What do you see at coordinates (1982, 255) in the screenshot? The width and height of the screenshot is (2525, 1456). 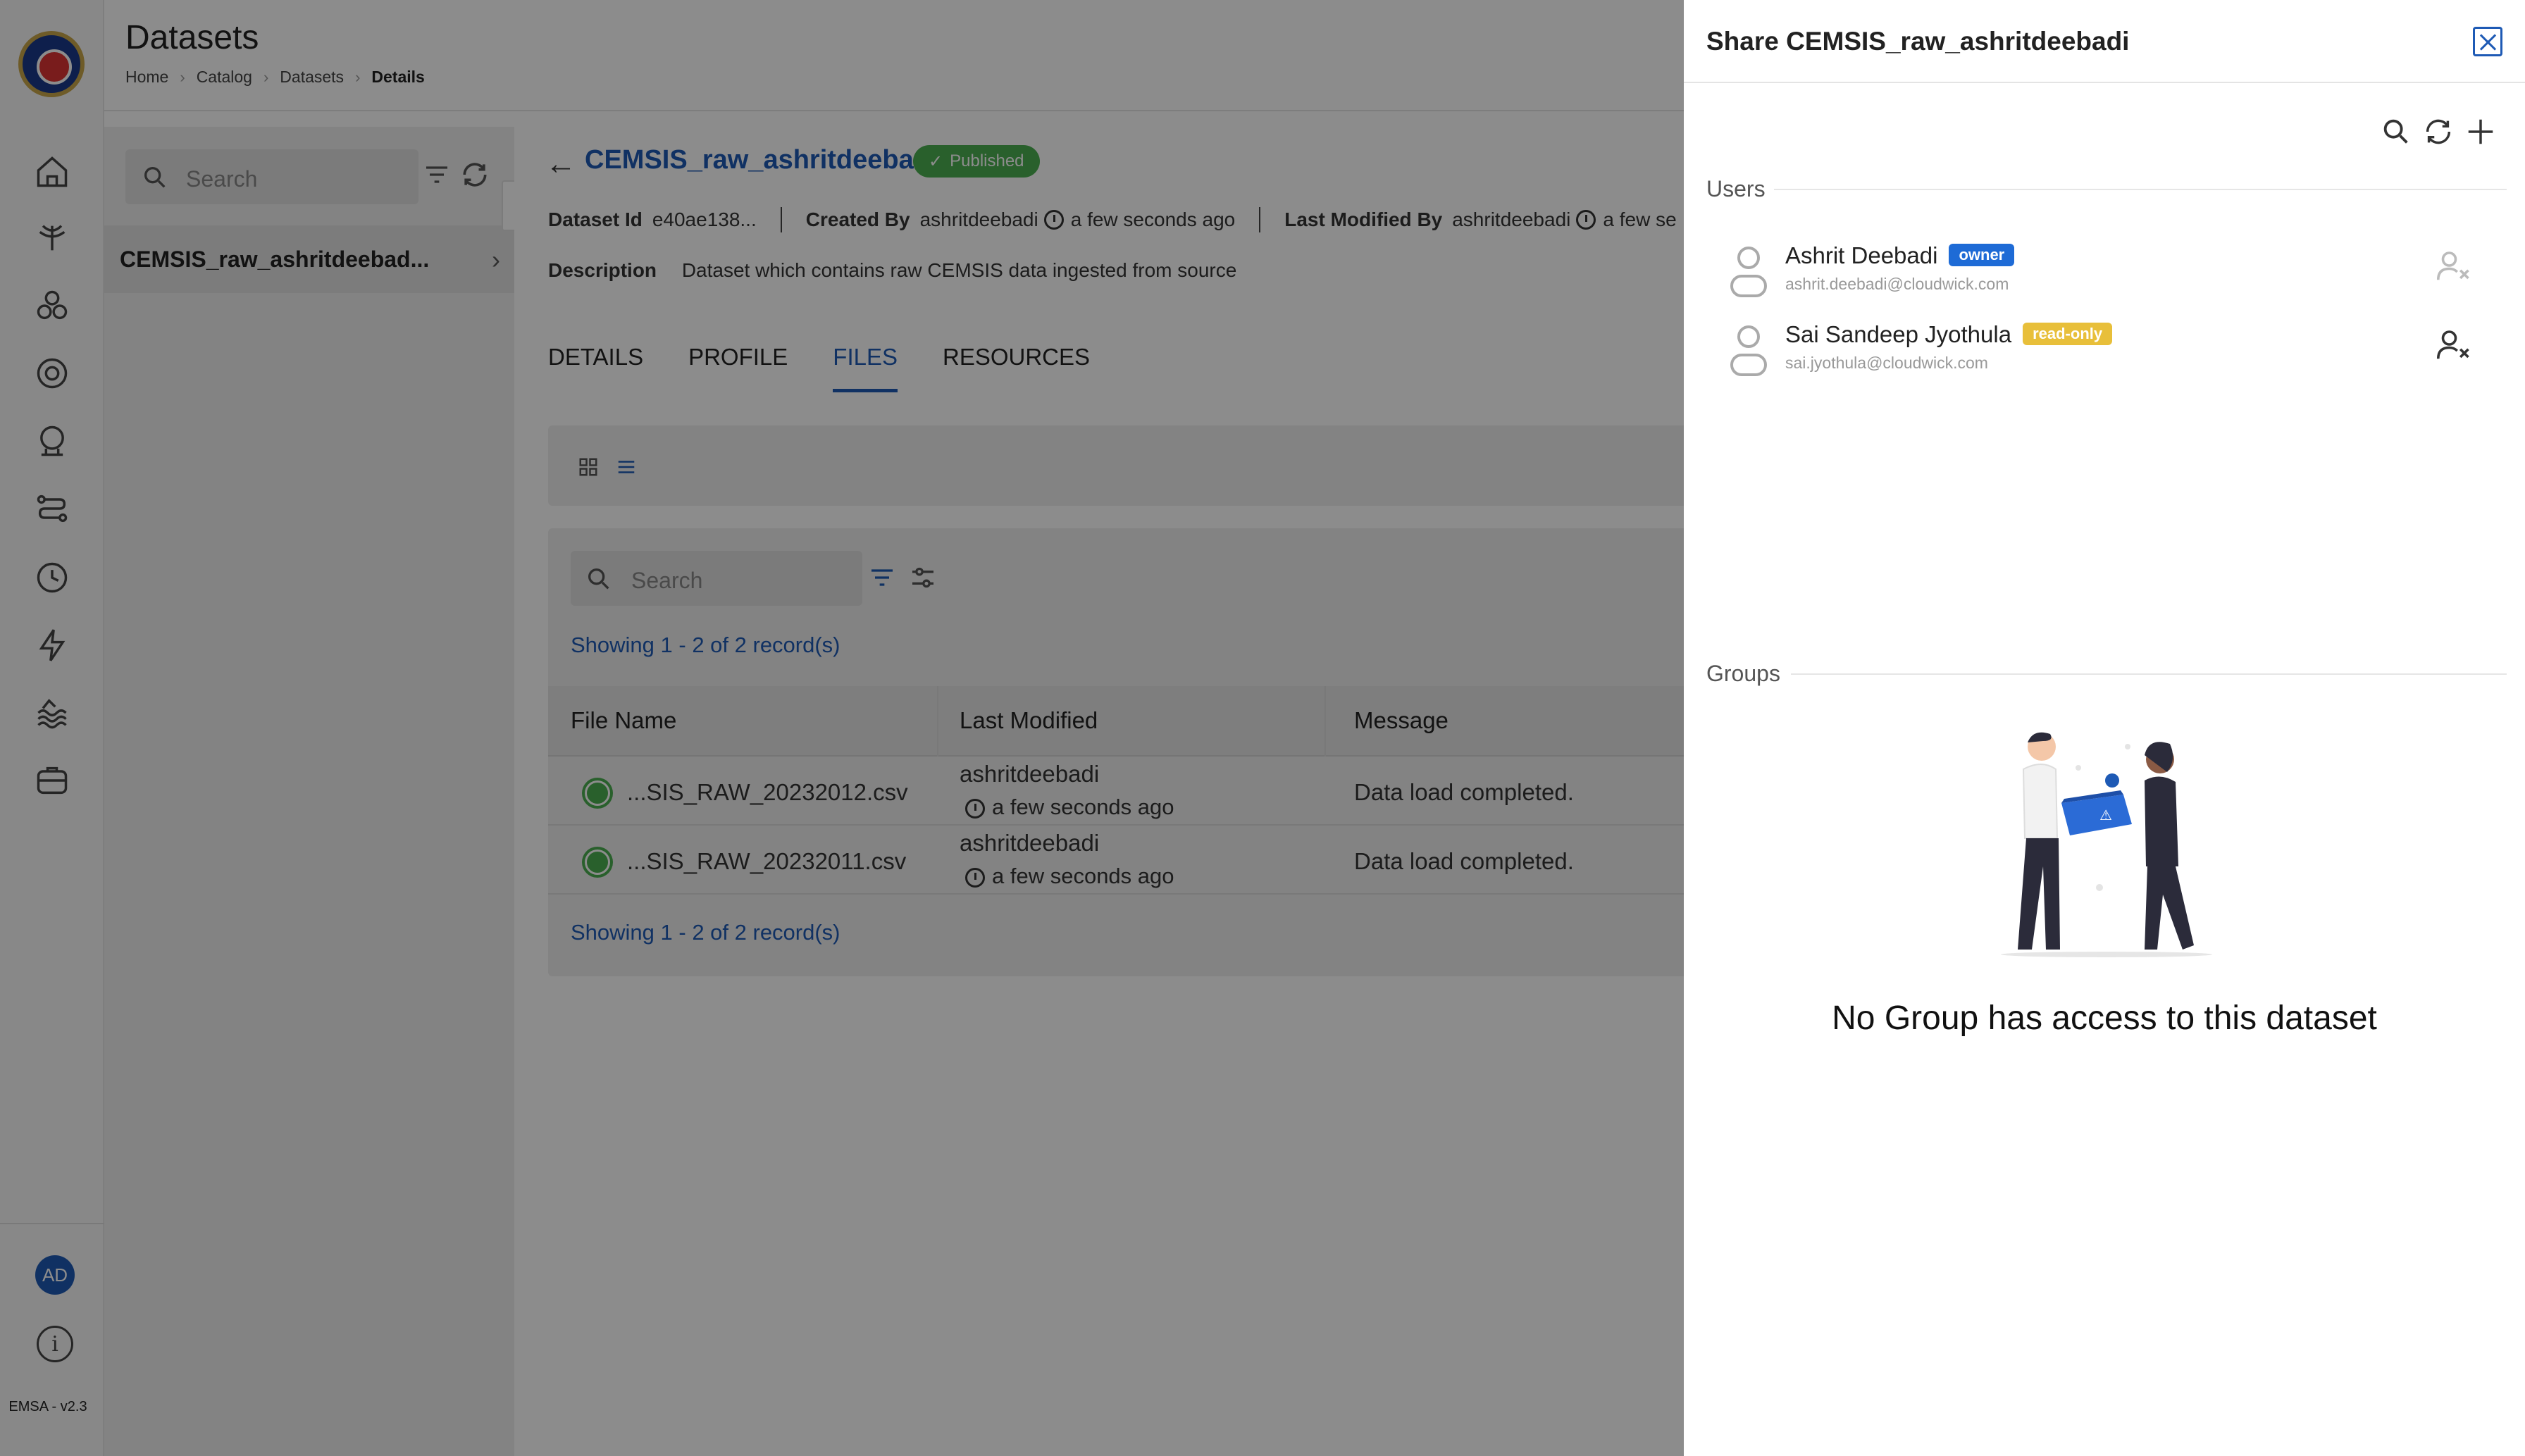 I see `role-badge-owner: owner` at bounding box center [1982, 255].